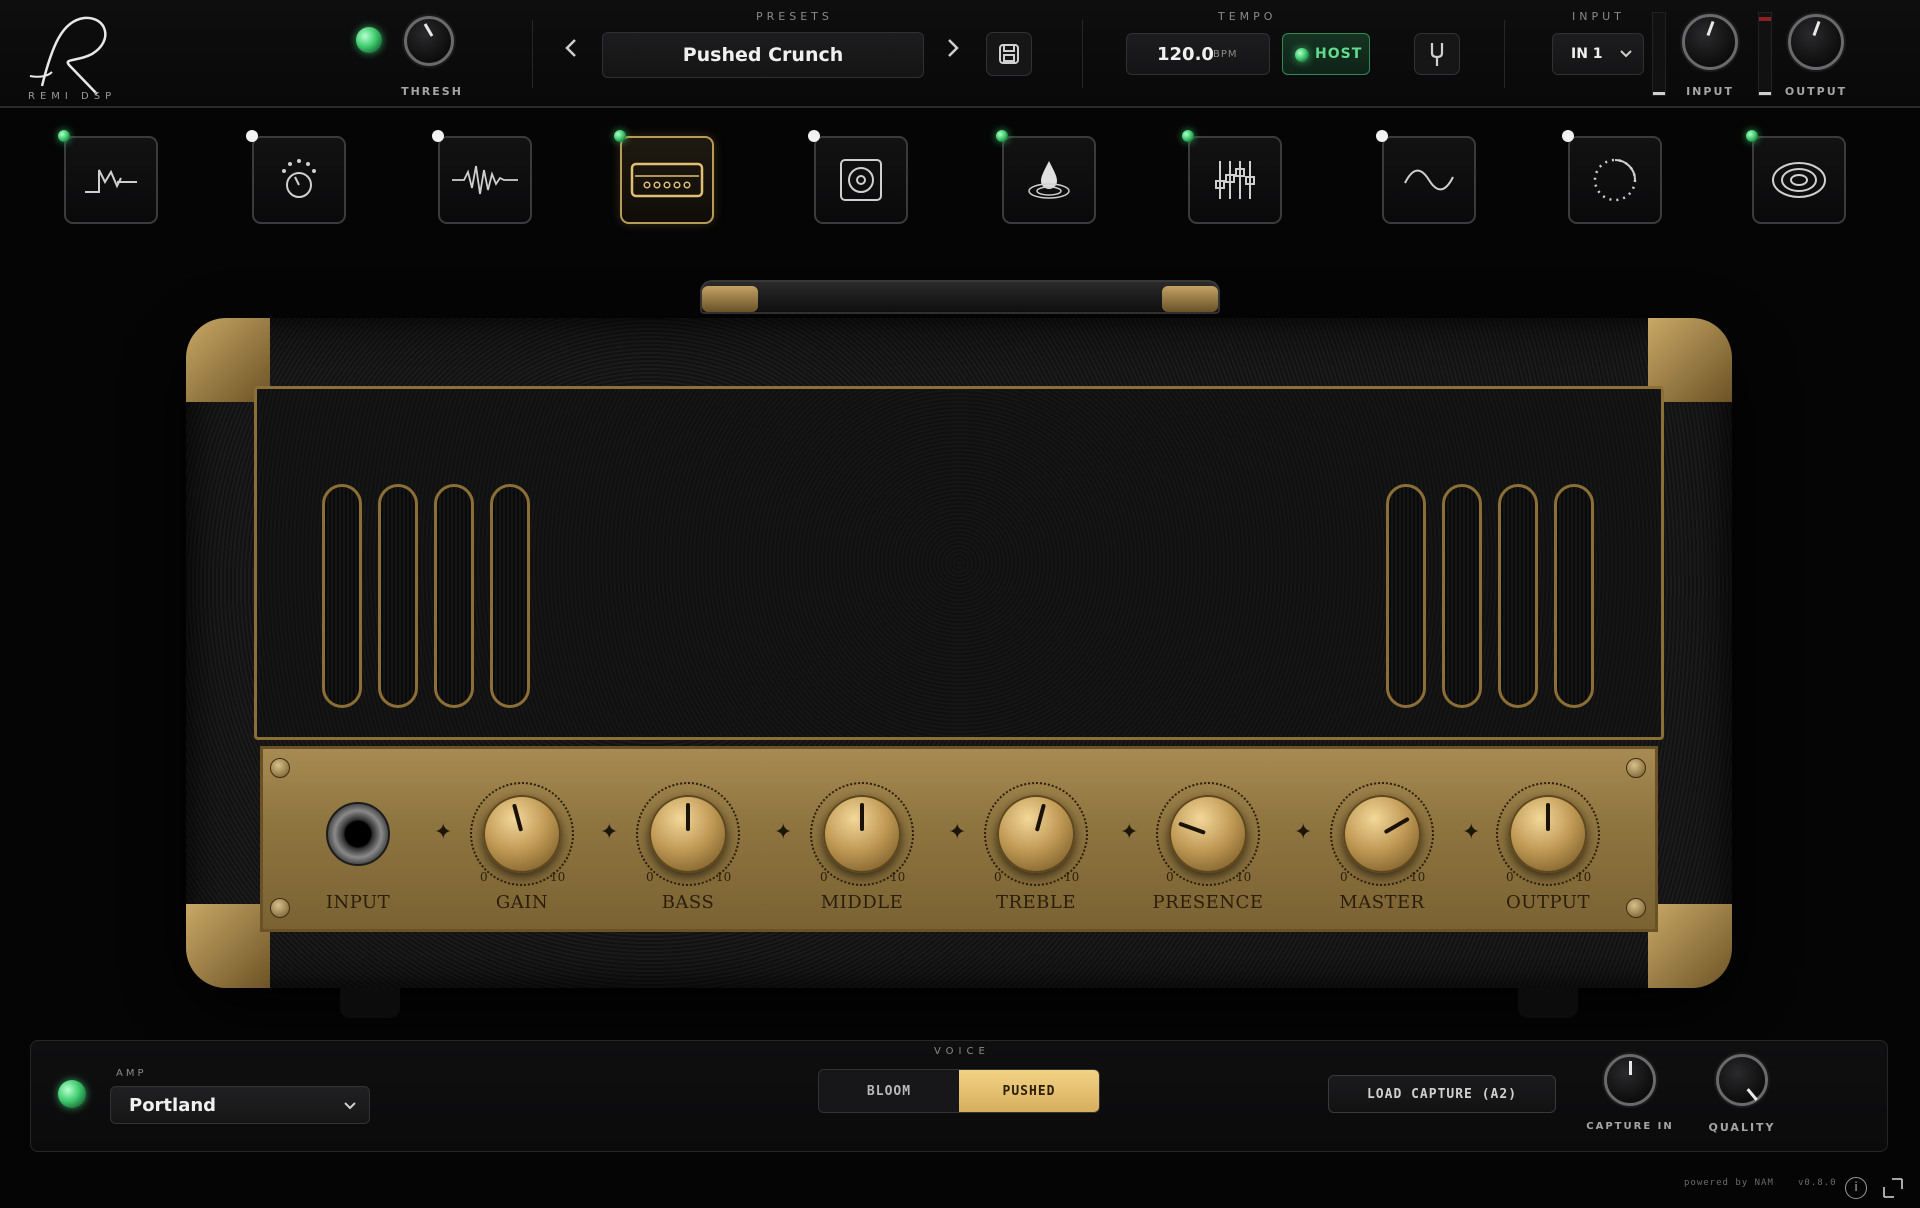 The width and height of the screenshot is (1920, 1208). What do you see at coordinates (111, 181) in the screenshot?
I see `gate-curve-icon` at bounding box center [111, 181].